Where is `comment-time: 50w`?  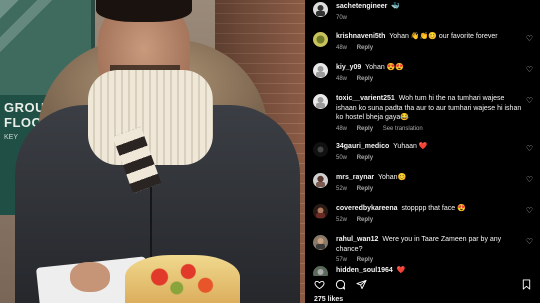
comment-time: 50w is located at coordinates (342, 157).